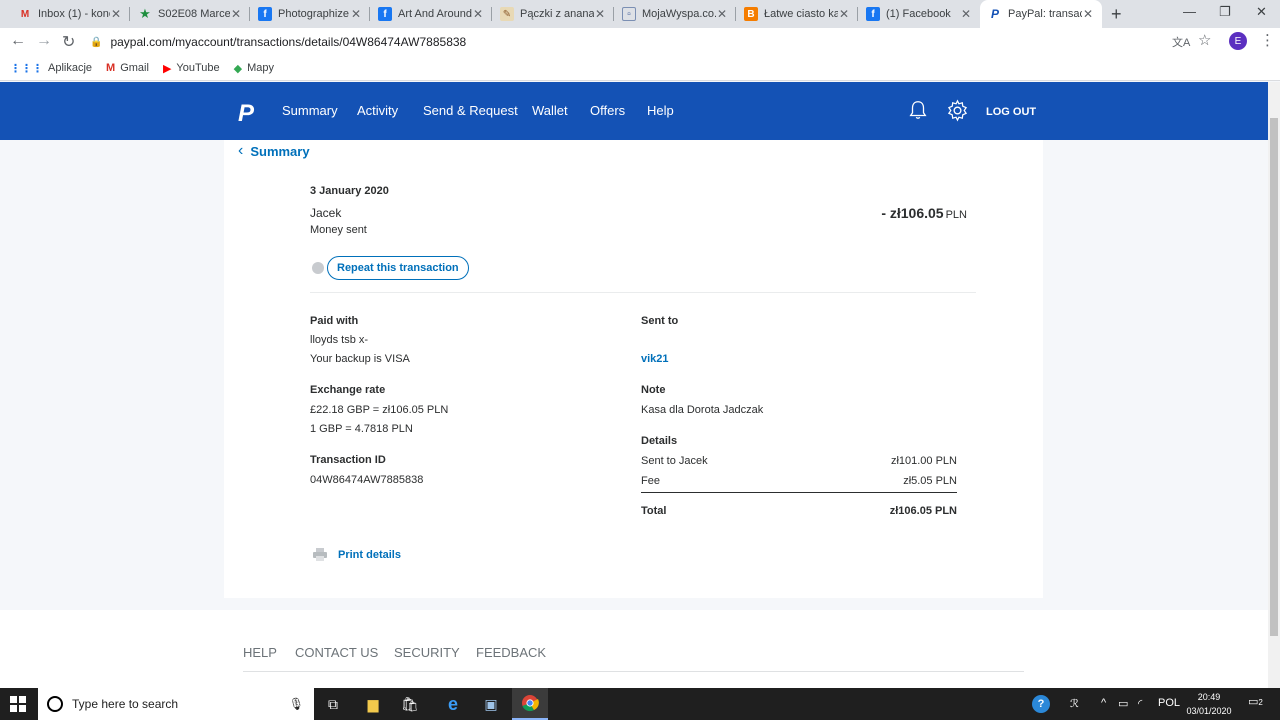 This screenshot has height=720, width=1280. I want to click on bookmark-youtube: ▶ YouTube, so click(191, 68).